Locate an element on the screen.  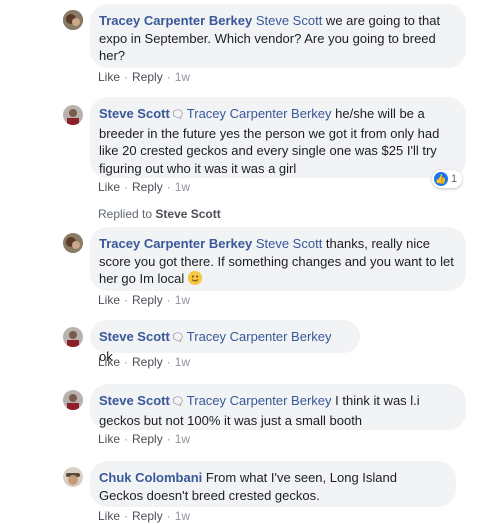
reaction-count: 👍 1 is located at coordinates (447, 179).